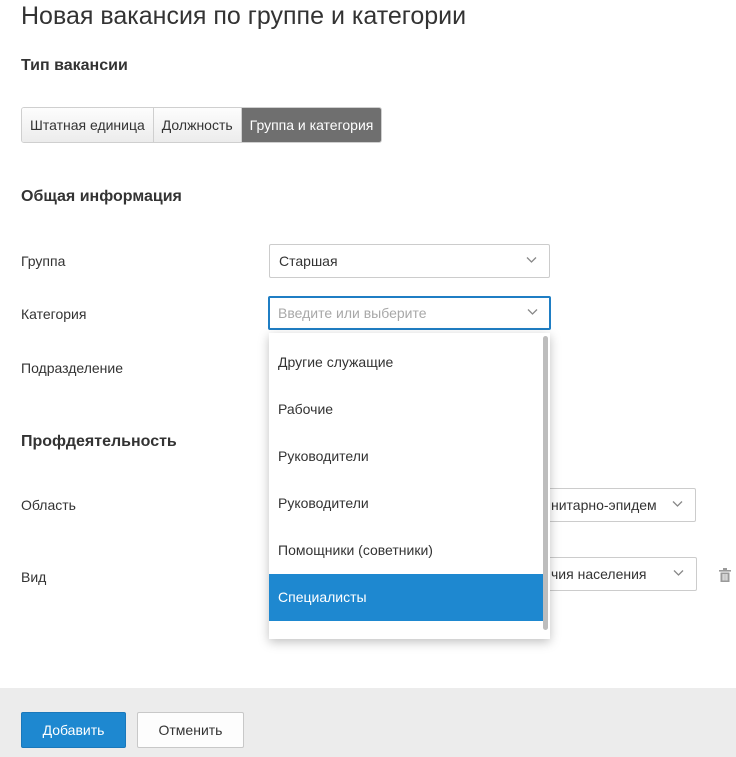  Describe the element at coordinates (406, 409) in the screenshot. I see `category-option: Рабочие` at that location.